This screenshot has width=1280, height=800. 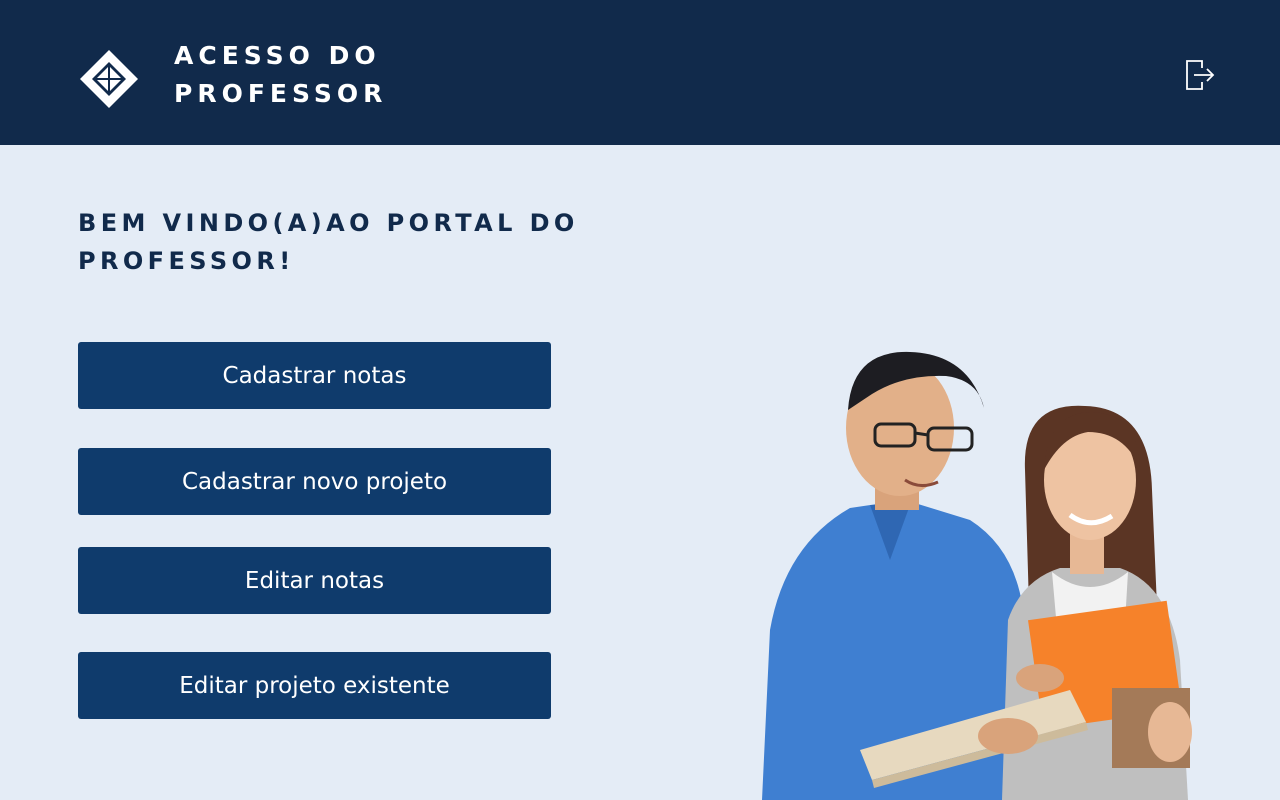 What do you see at coordinates (281, 93) in the screenshot?
I see `app-title-line2: PROFESSOR` at bounding box center [281, 93].